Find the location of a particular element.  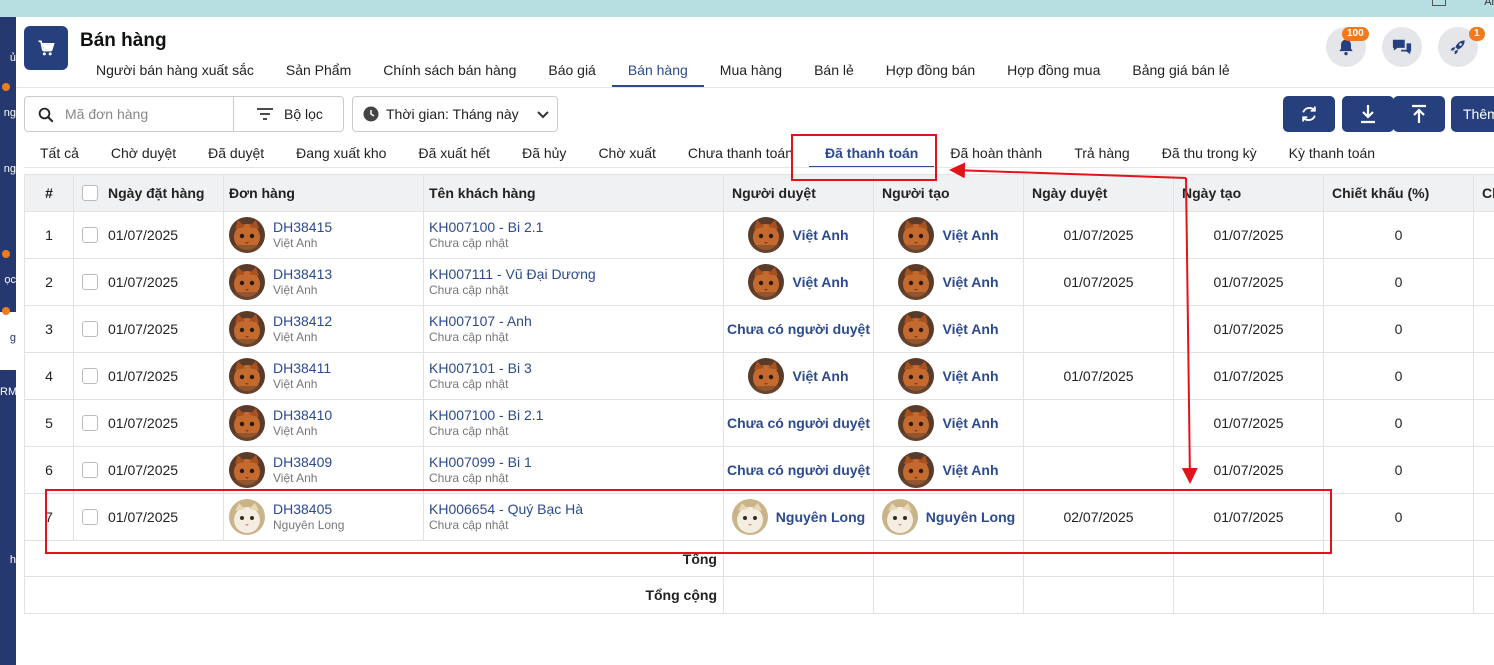

customer-link: KH007099 - Bi 1 is located at coordinates (480, 462).